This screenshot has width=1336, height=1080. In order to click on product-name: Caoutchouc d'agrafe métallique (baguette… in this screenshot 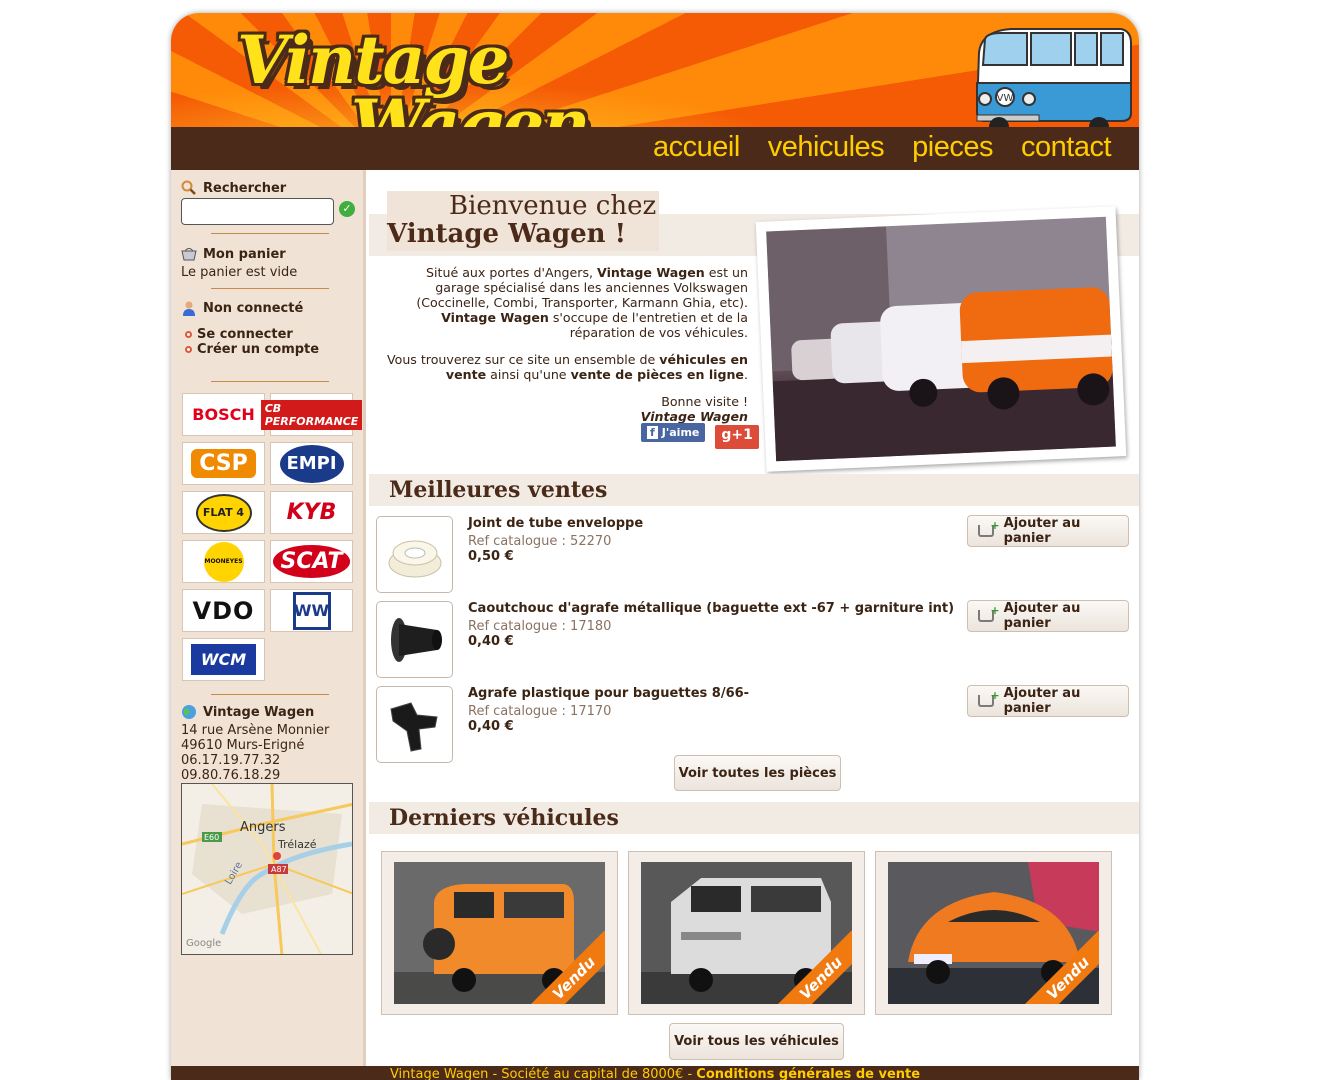, I will do `click(711, 608)`.